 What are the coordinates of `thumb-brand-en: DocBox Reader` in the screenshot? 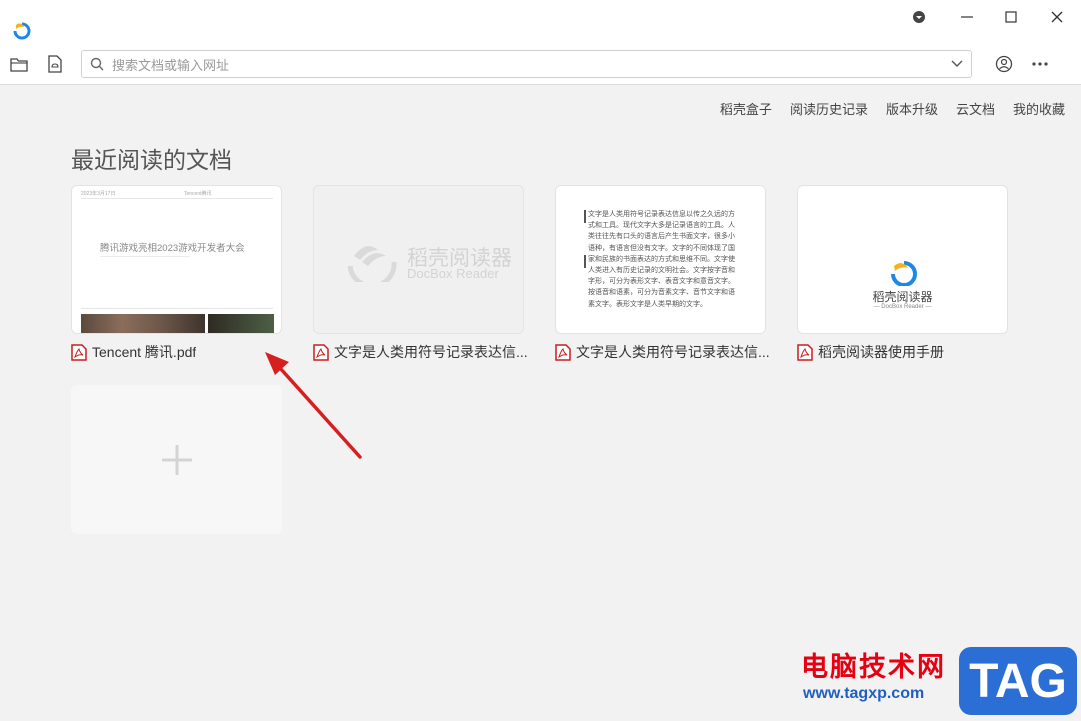 It's located at (453, 273).